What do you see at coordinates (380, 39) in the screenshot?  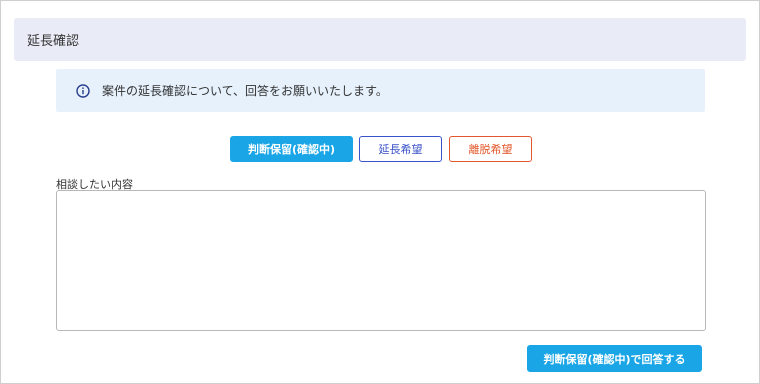 I see `page-header: 延長確認` at bounding box center [380, 39].